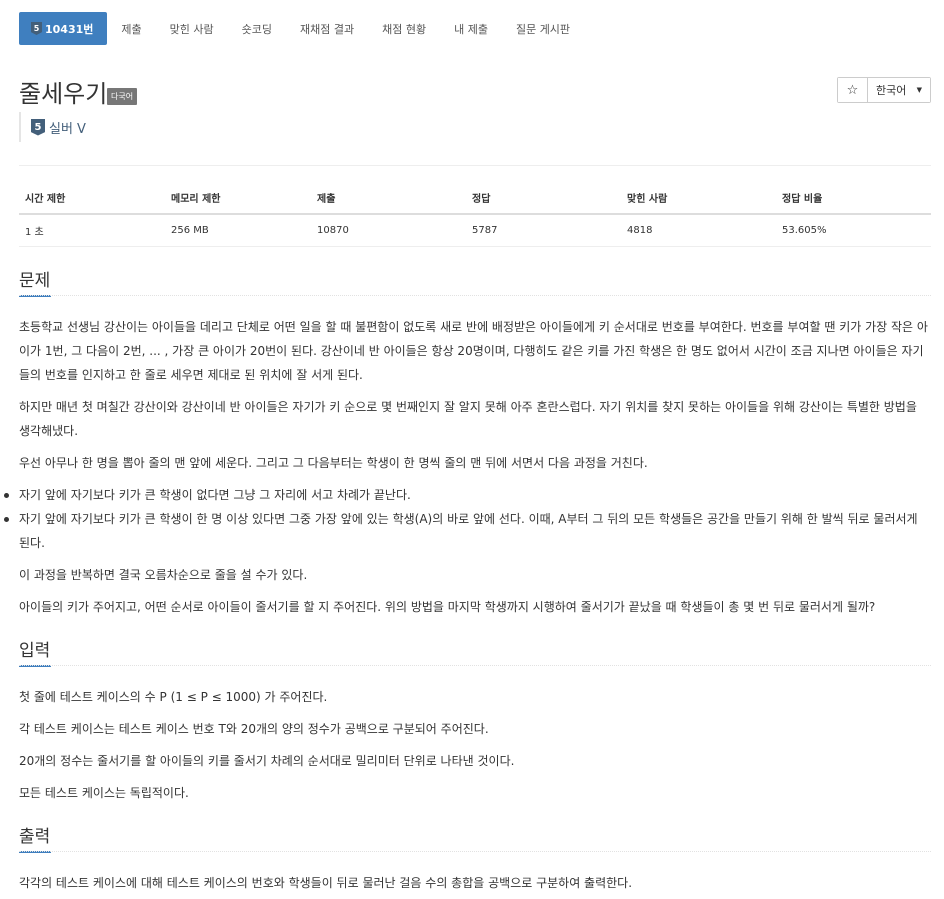 The width and height of the screenshot is (944, 899). I want to click on cell-memory-limit: 256 MB, so click(238, 230).